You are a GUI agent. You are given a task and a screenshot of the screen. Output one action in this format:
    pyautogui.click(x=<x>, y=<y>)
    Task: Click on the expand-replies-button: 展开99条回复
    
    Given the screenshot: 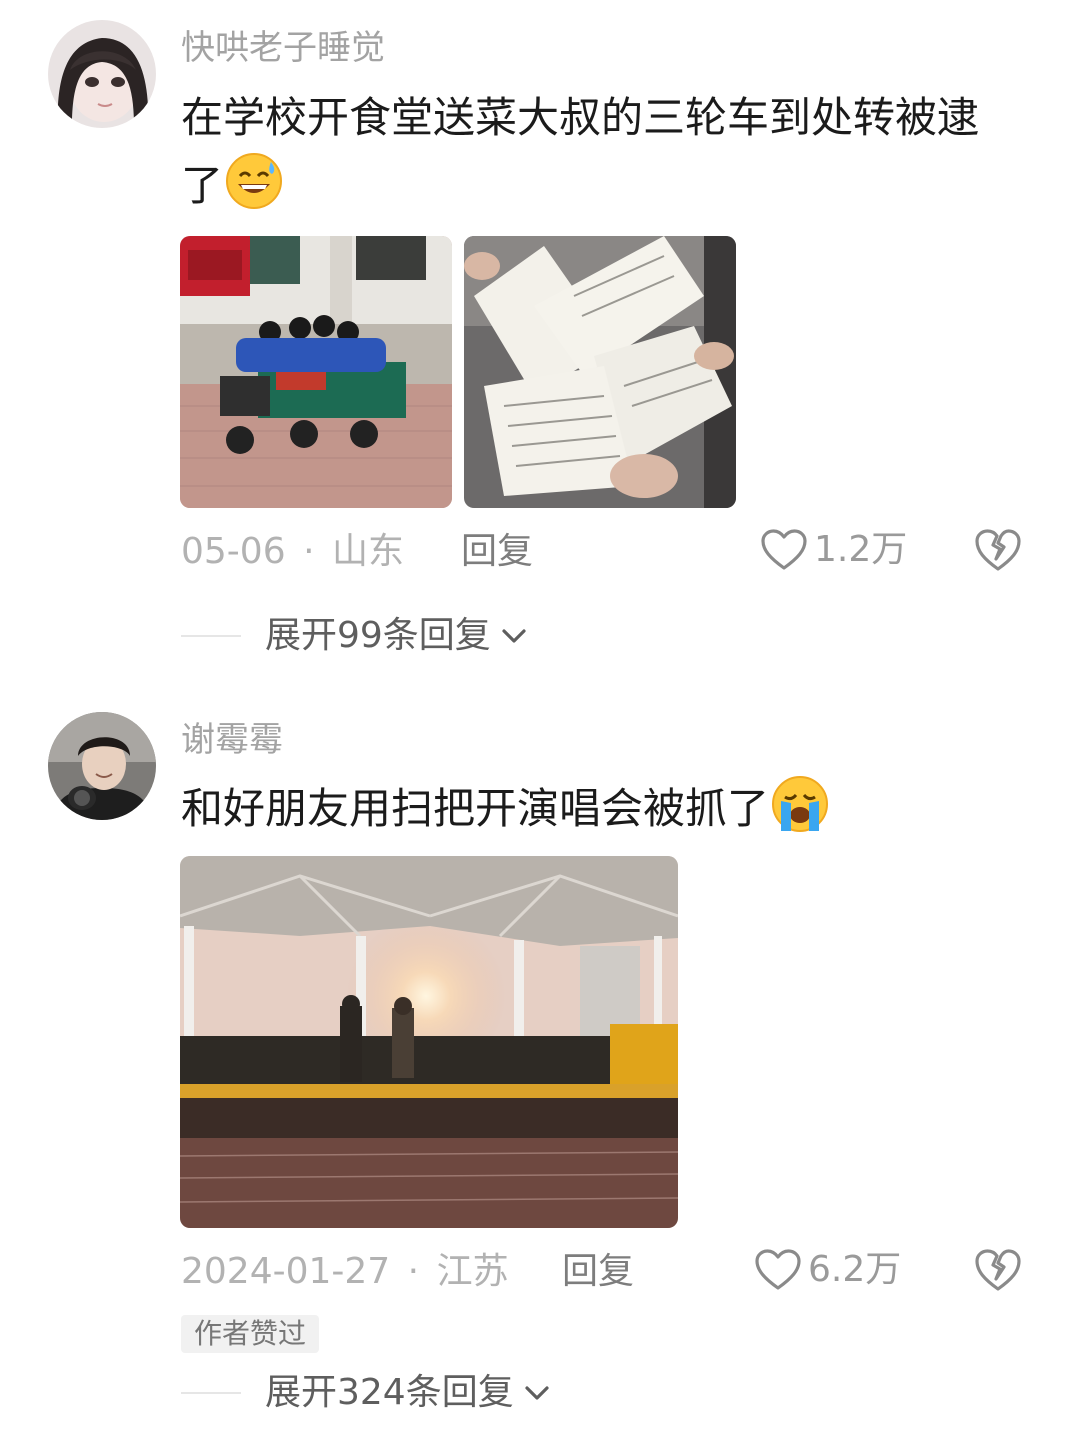 What is the action you would take?
    pyautogui.click(x=355, y=636)
    